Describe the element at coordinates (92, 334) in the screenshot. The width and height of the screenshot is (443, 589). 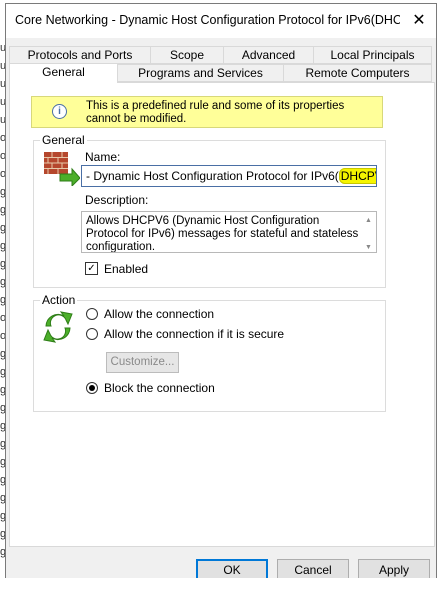
I see `allow-if-secure-radio` at that location.